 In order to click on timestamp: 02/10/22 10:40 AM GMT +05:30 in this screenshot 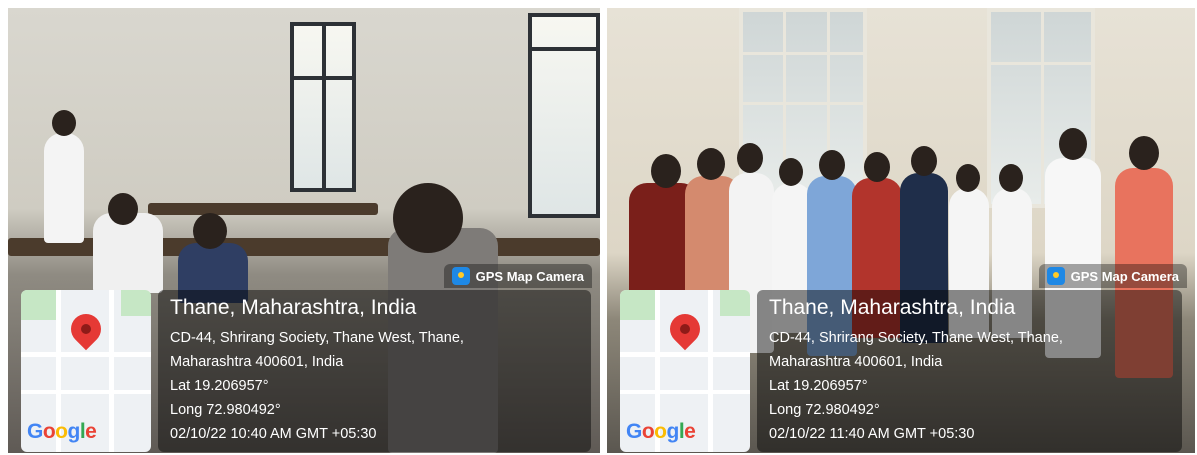, I will do `click(273, 434)`.